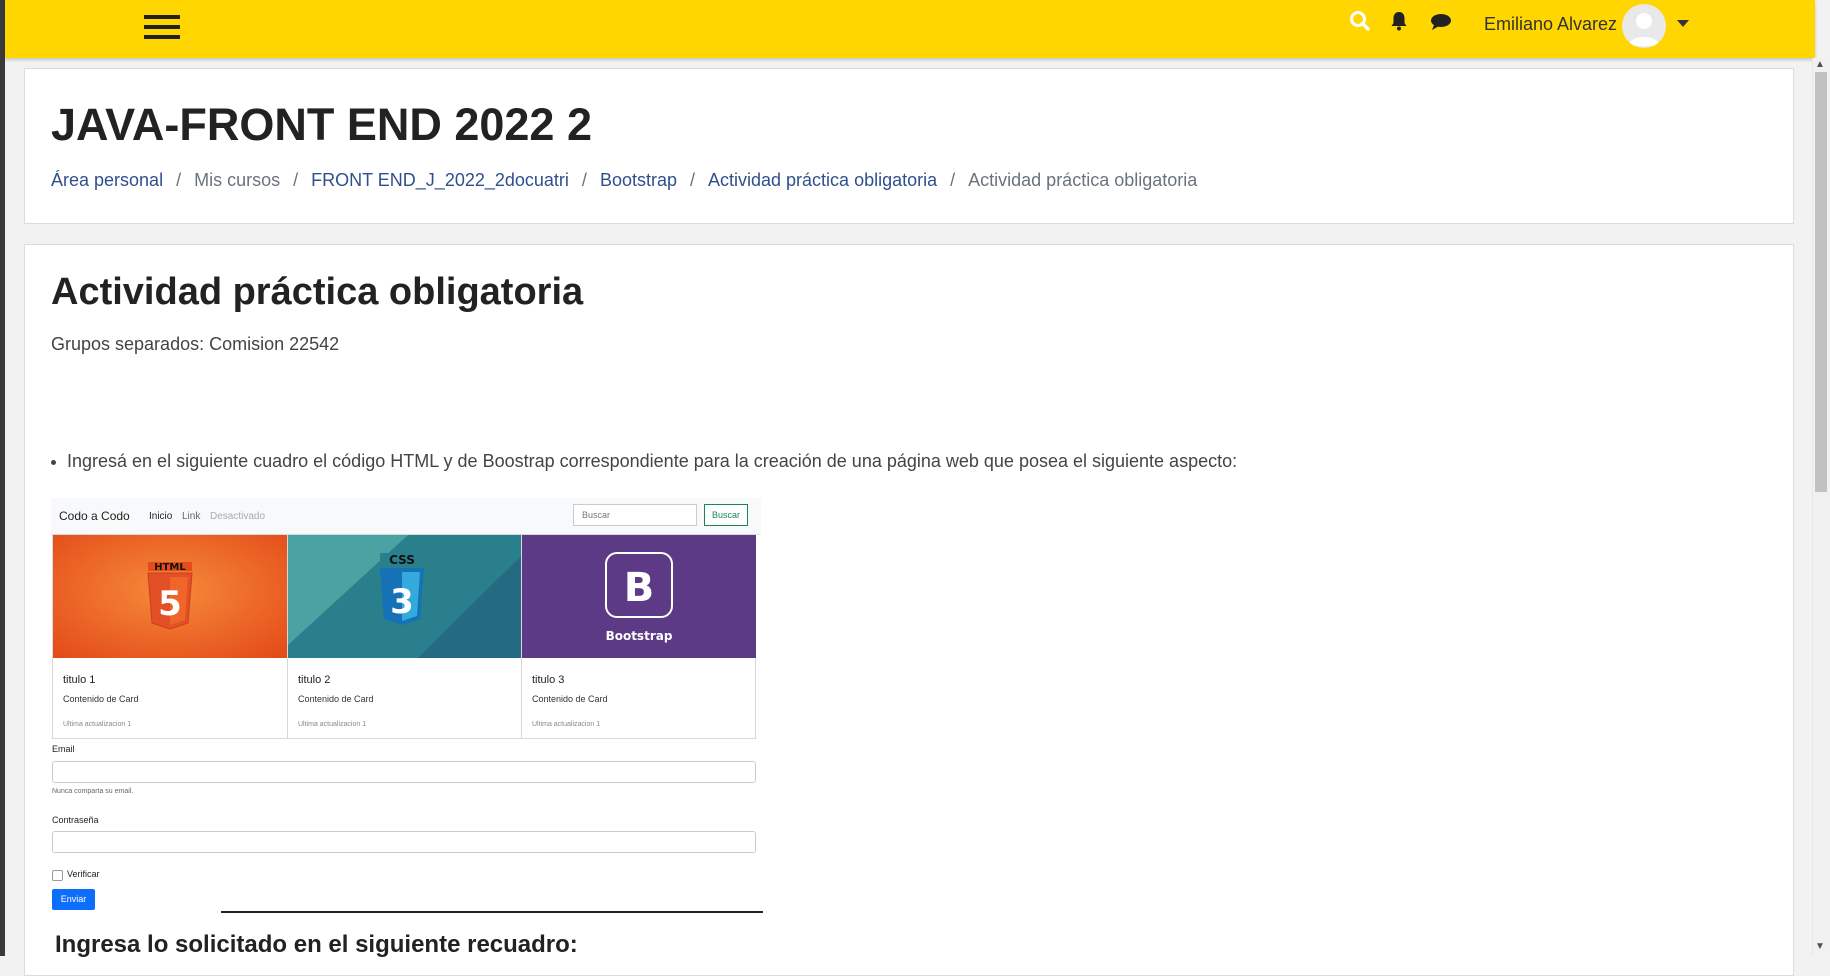 The width and height of the screenshot is (1830, 976). Describe the element at coordinates (548, 680) in the screenshot. I see `preview-card-title: titulo 3` at that location.